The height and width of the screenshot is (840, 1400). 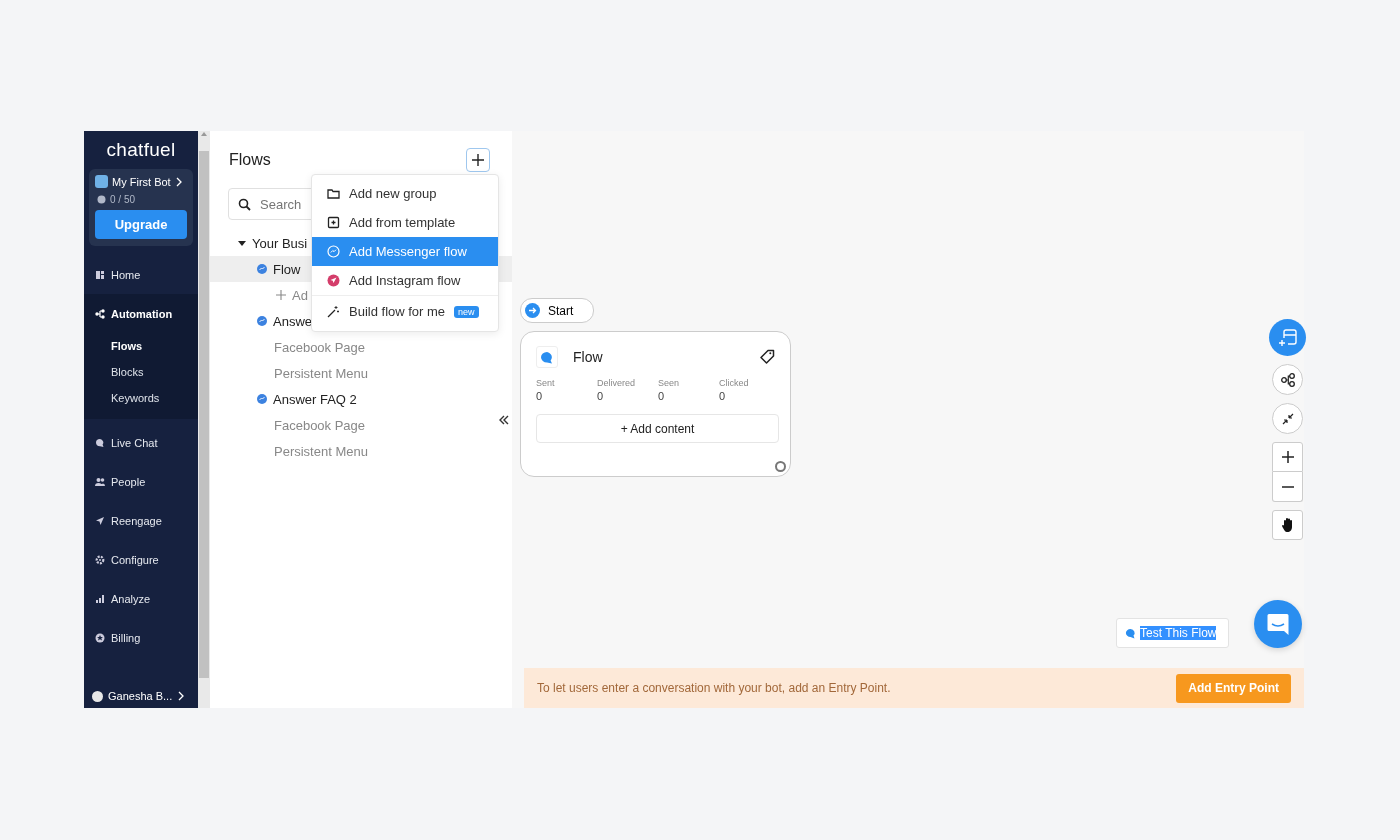 I want to click on nav-label: Automation, so click(x=142, y=313).